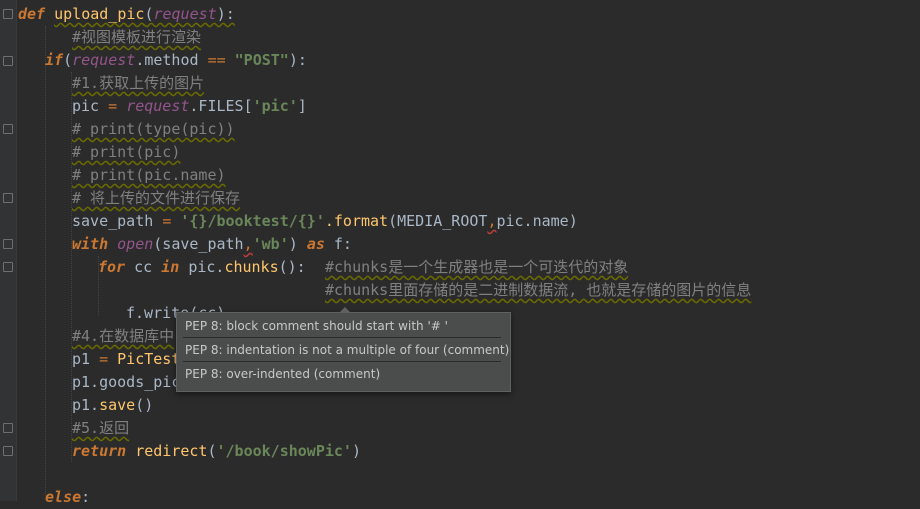  I want to click on object: p1., so click(86, 405).